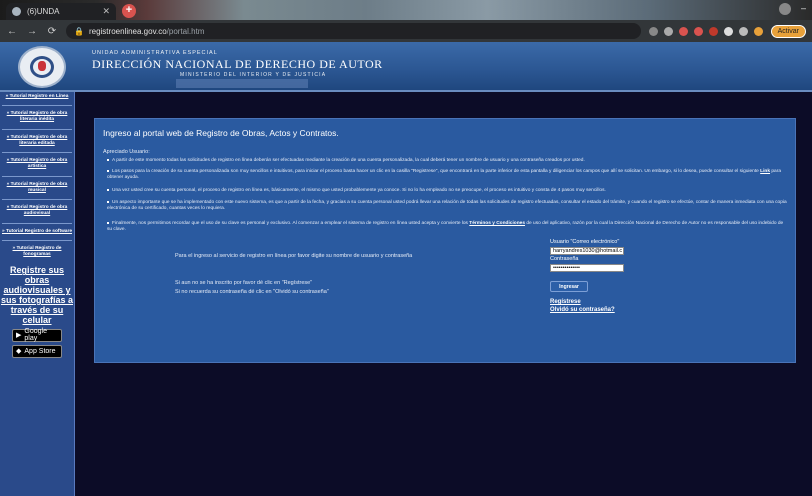 Image resolution: width=812 pixels, height=496 pixels. What do you see at coordinates (497, 223) in the screenshot?
I see `terms-link: Términos y Condiciones` at bounding box center [497, 223].